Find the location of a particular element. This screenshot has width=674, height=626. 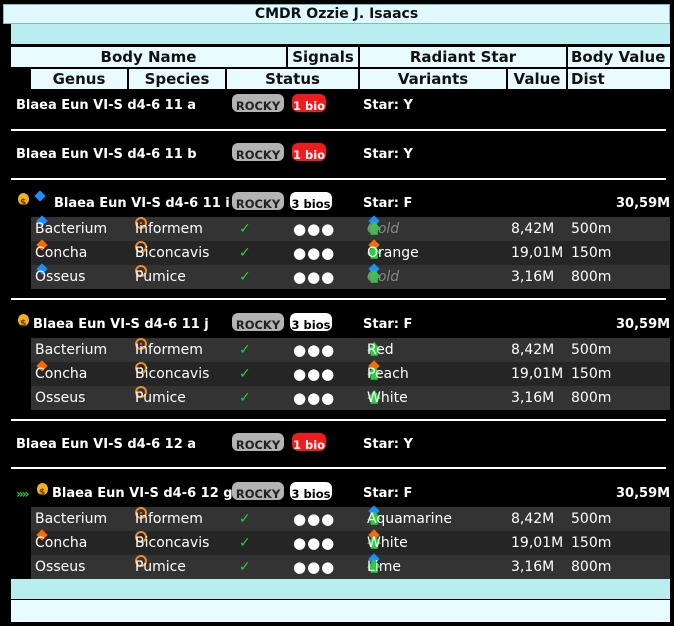

footer-band is located at coordinates (340, 589).